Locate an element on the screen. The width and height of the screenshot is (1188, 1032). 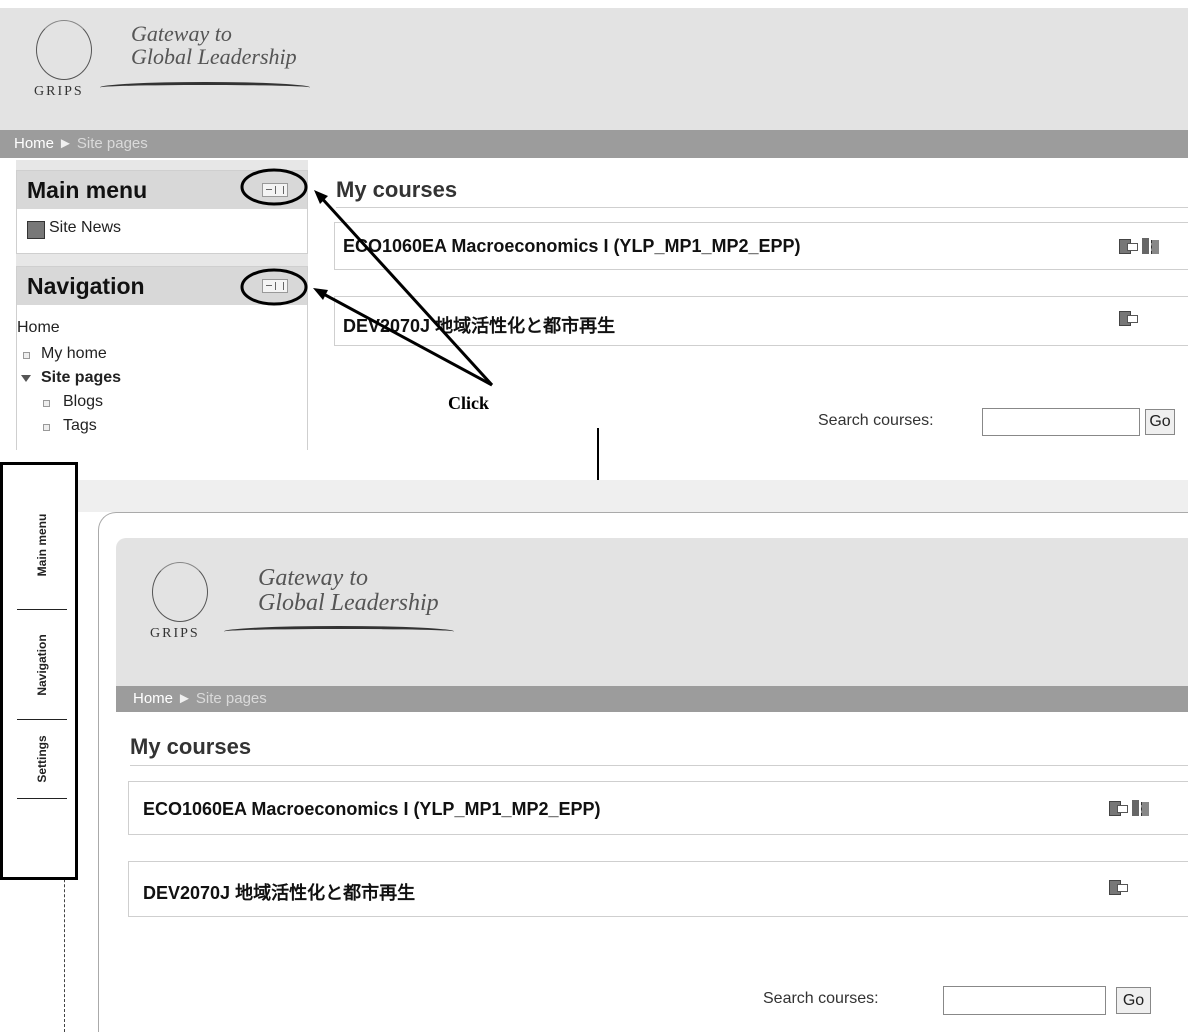
course-link: DEV2070J 地域活性化と都市再生 is located at coordinates (279, 892).